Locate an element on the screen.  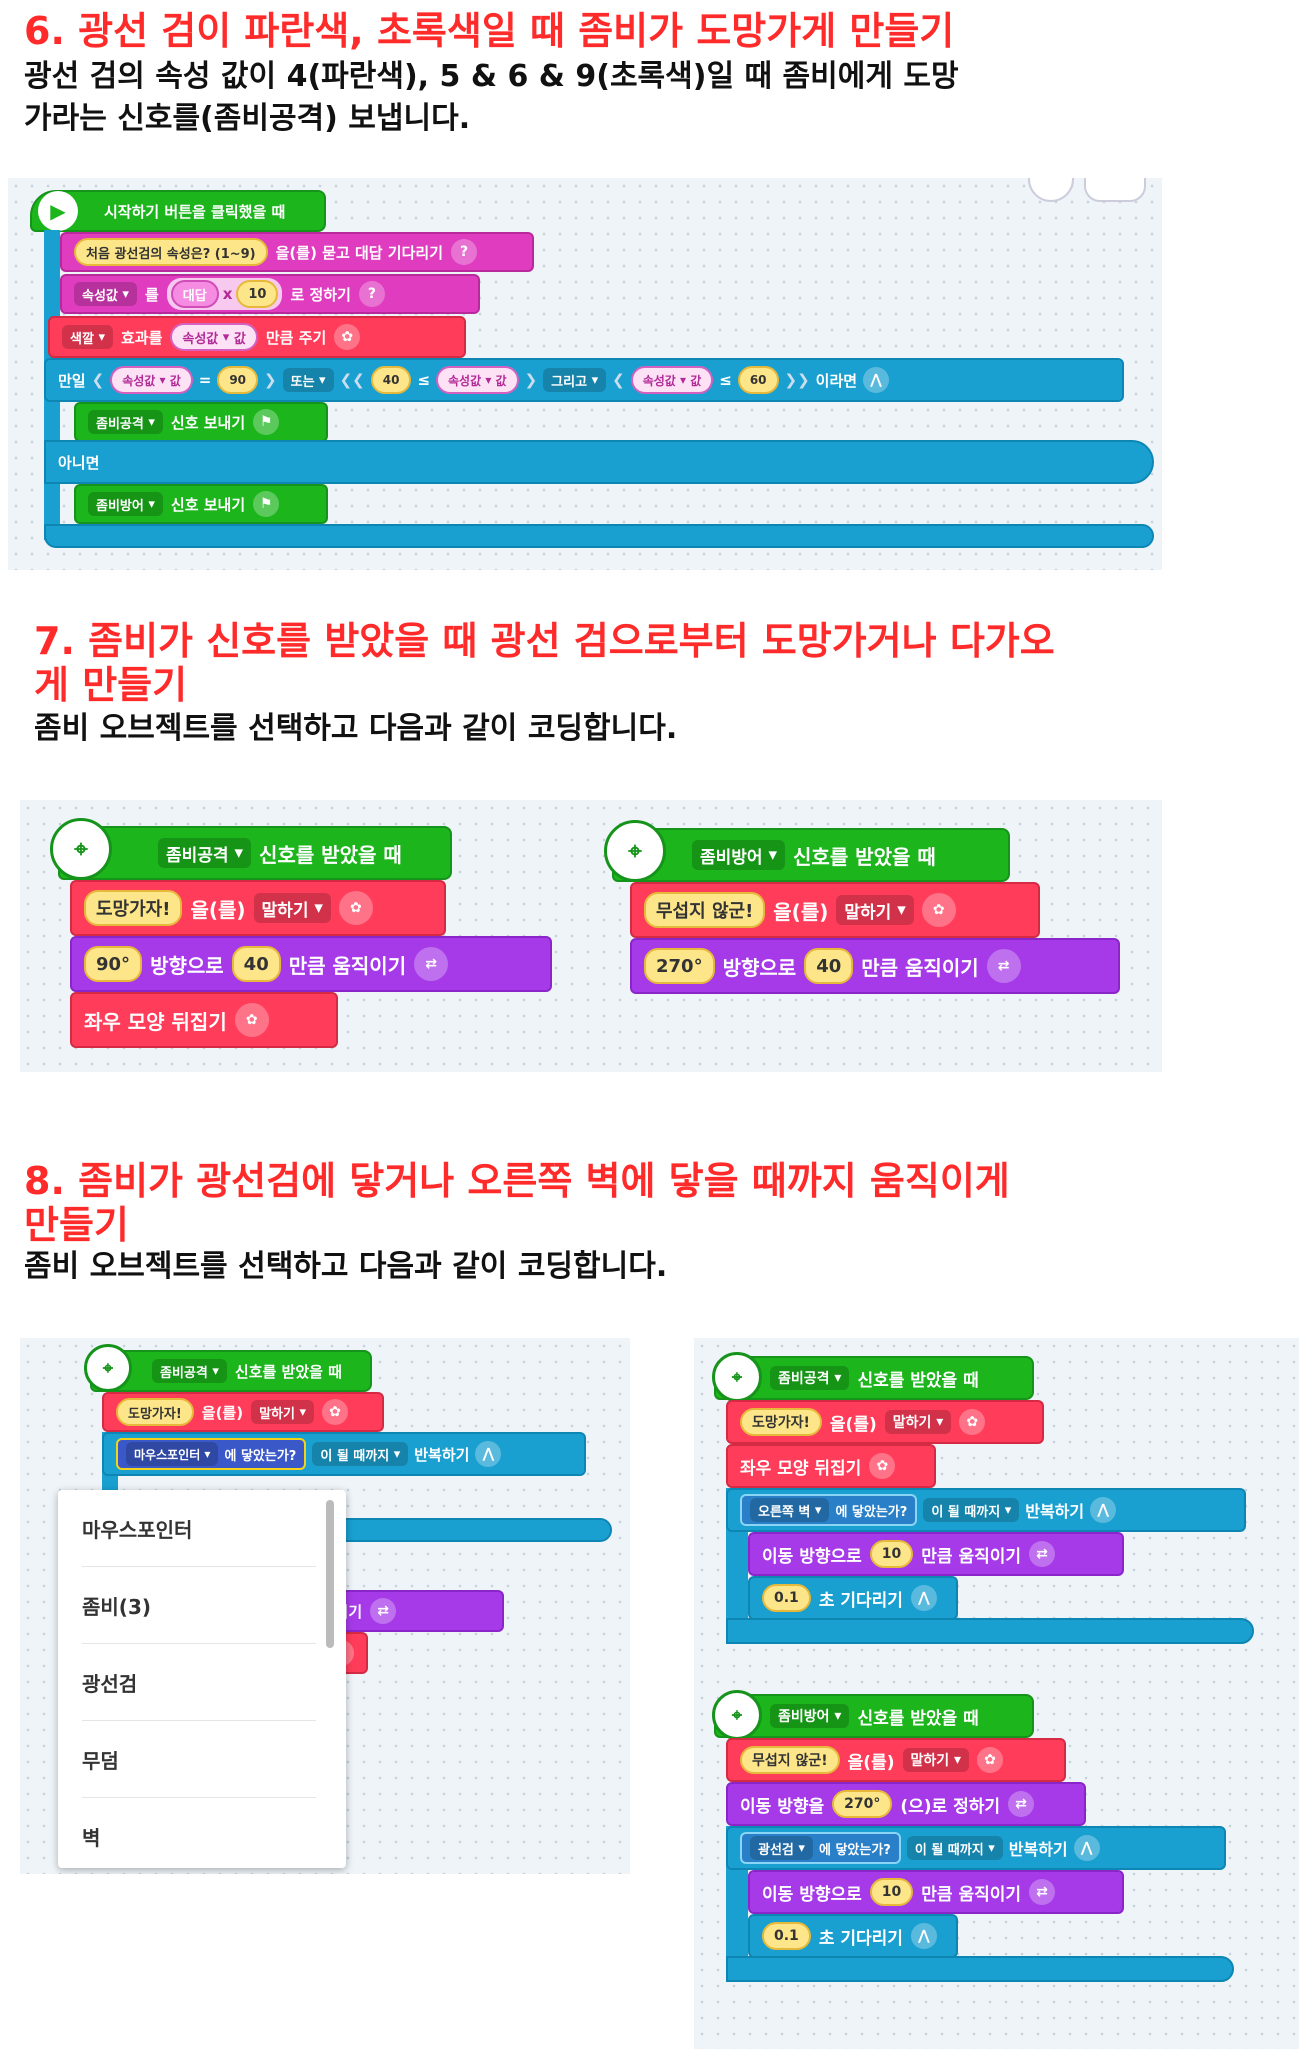
touching-condition: 마우스포인터 ▾ 에 닿았는가? is located at coordinates (211, 1454).